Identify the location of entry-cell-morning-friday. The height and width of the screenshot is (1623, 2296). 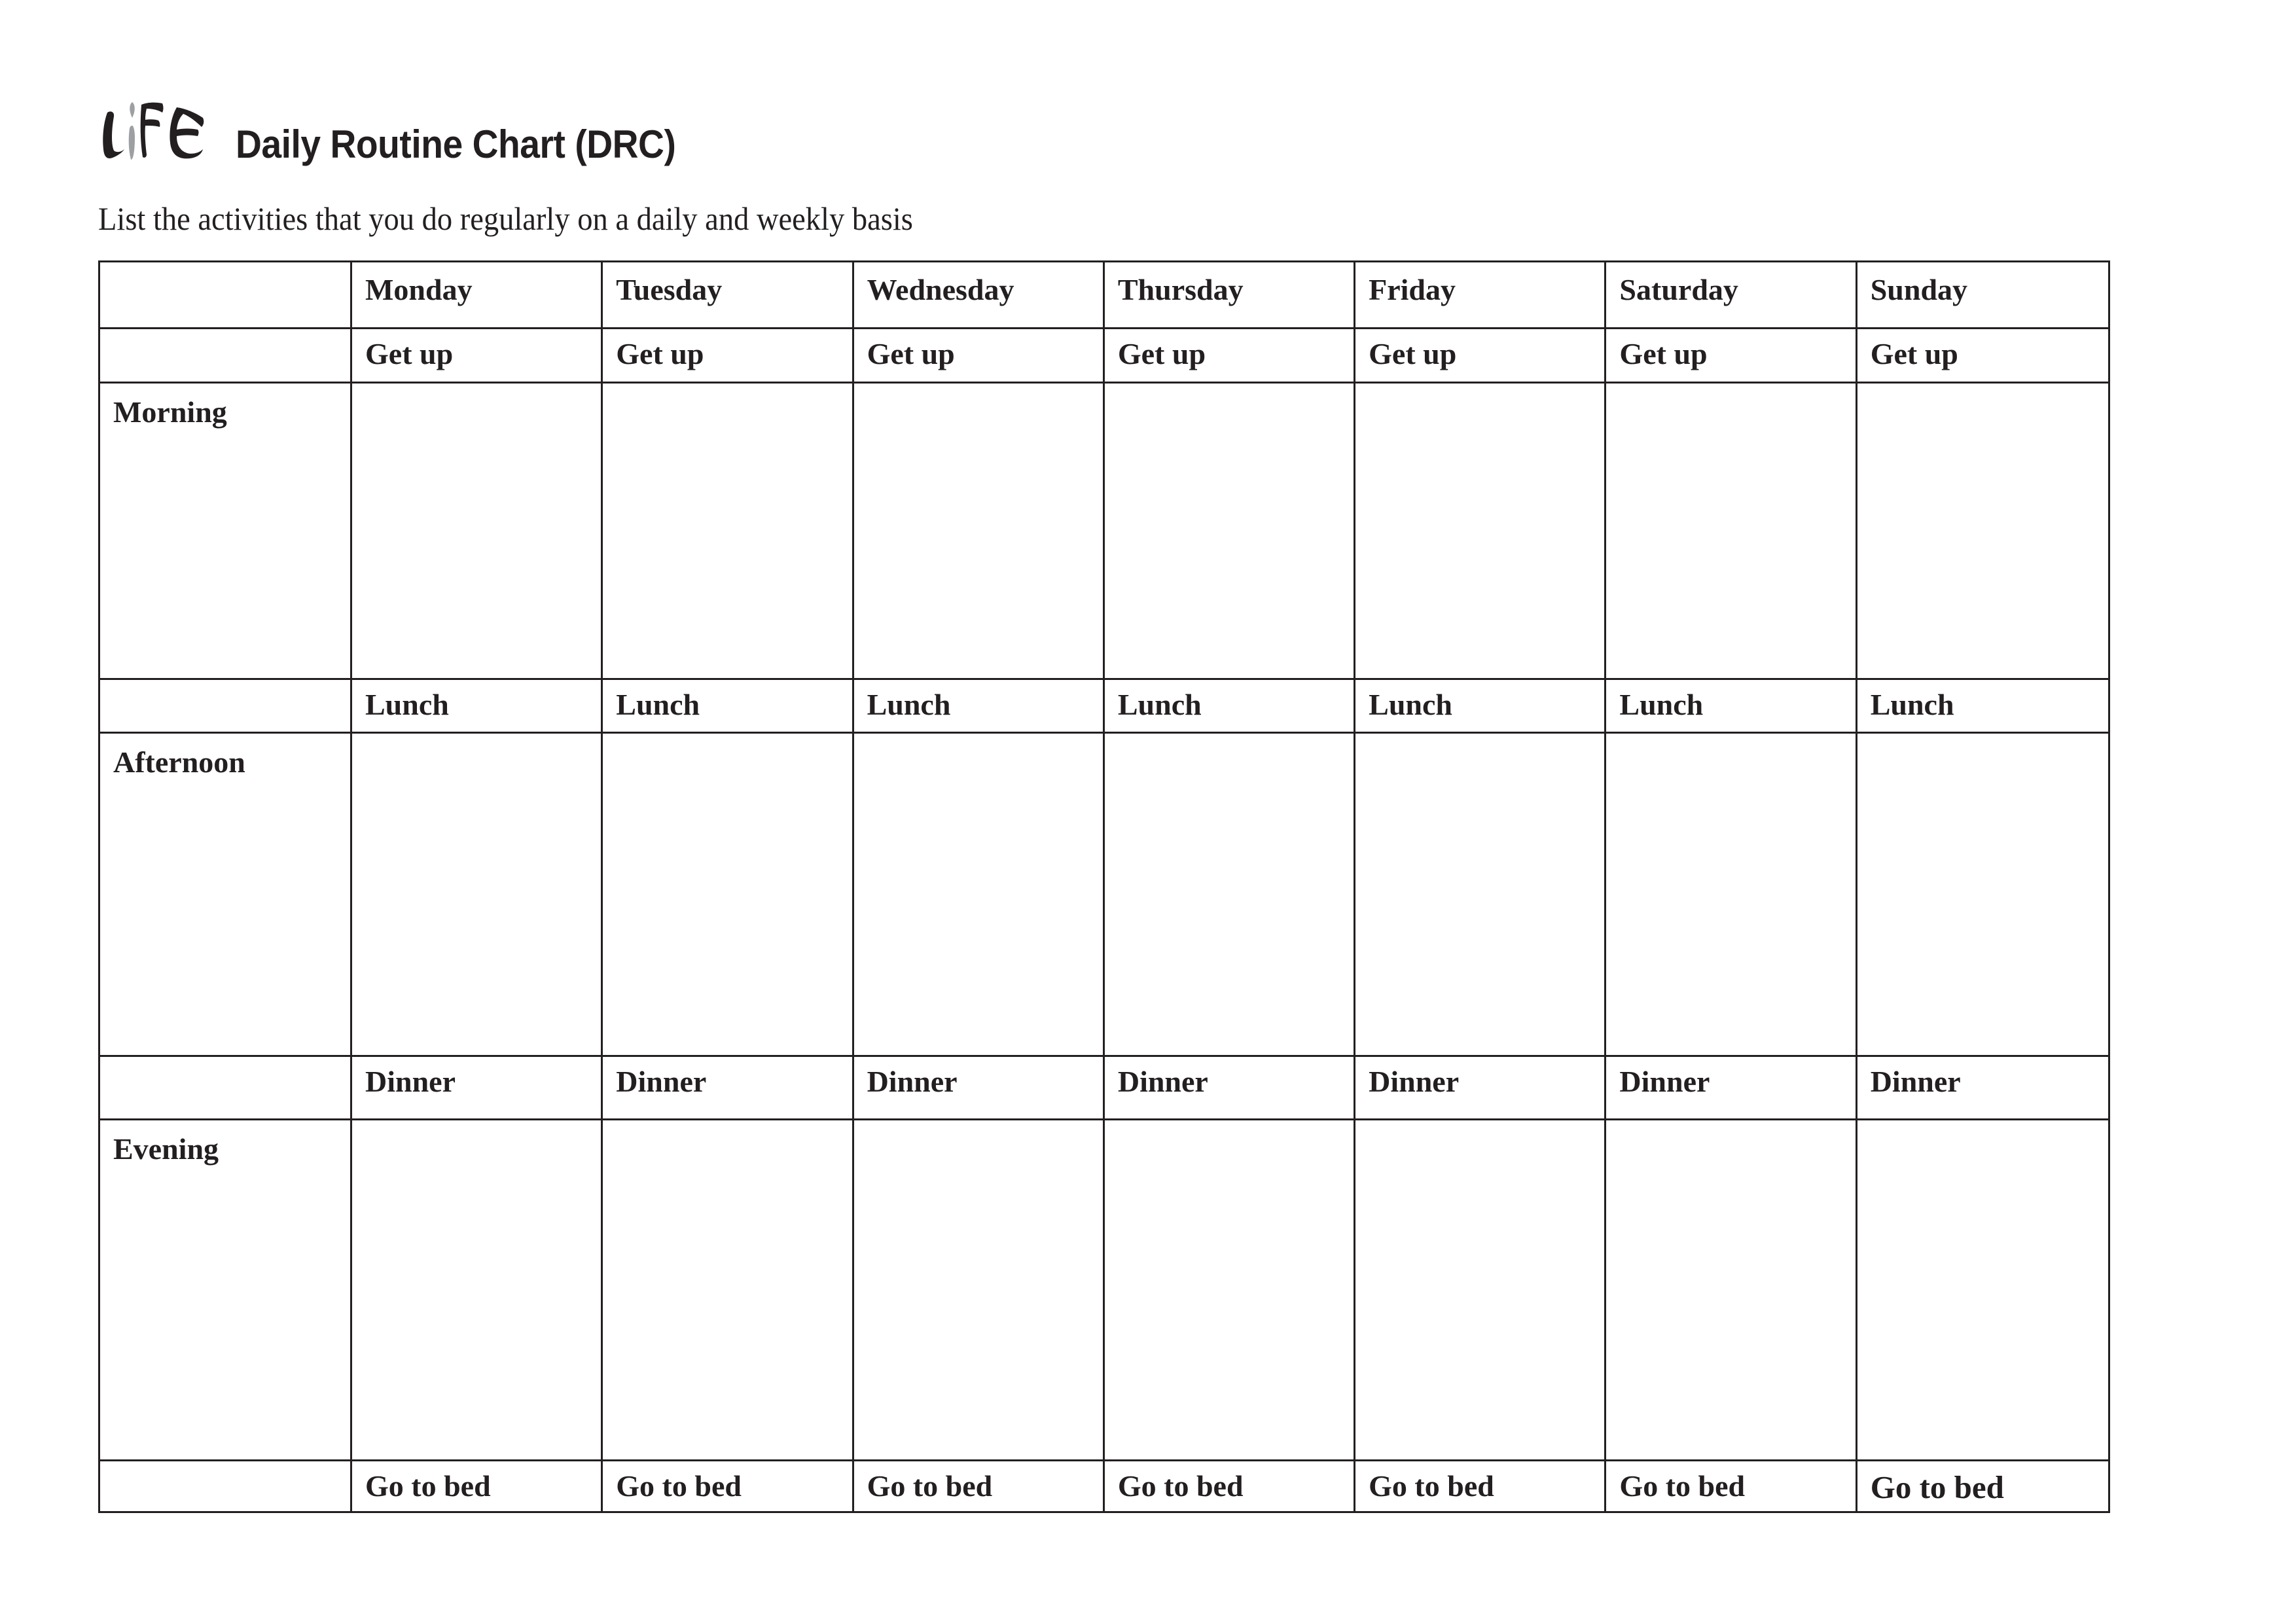
(1481, 531).